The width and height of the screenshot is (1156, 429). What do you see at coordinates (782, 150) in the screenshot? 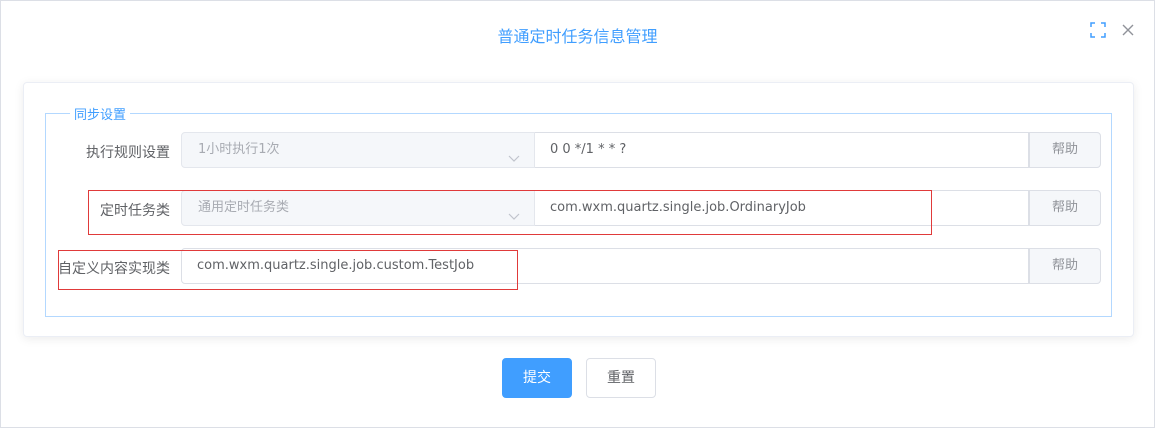
I see `cron-expression-input: 0 0 */1 * * ?` at bounding box center [782, 150].